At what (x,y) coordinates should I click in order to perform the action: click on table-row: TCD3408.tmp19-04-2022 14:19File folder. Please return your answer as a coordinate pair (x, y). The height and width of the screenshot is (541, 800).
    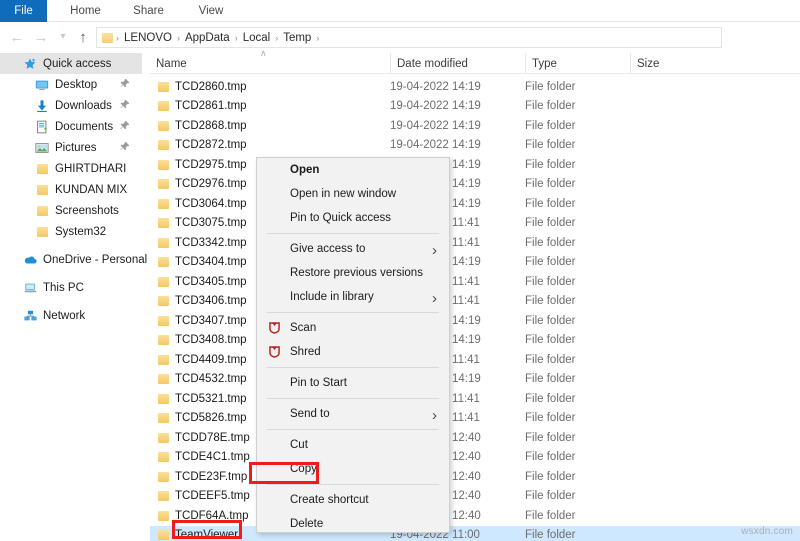
    Looking at the image, I should click on (475, 341).